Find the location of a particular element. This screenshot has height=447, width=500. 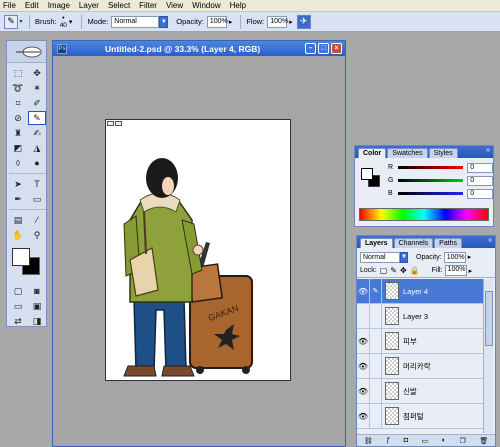

close-icon: × is located at coordinates (336, 48).